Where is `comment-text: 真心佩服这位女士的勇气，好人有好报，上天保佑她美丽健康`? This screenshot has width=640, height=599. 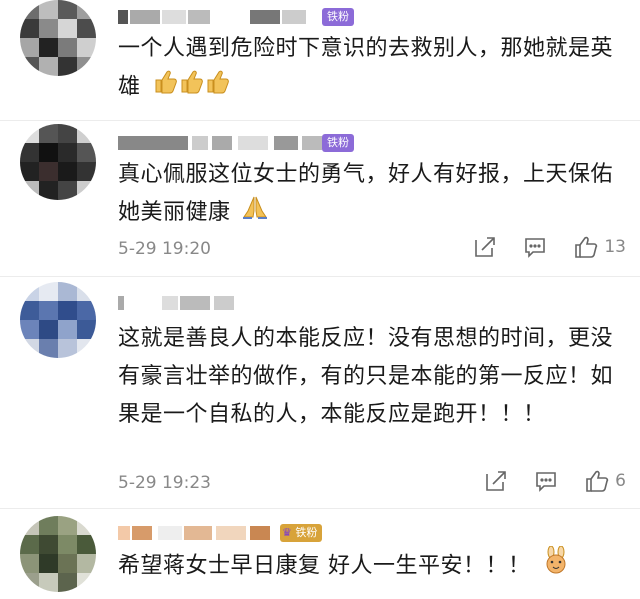 comment-text: 真心佩服这位女士的勇气，好人有好报，上天保佑她美丽健康 is located at coordinates (366, 194).